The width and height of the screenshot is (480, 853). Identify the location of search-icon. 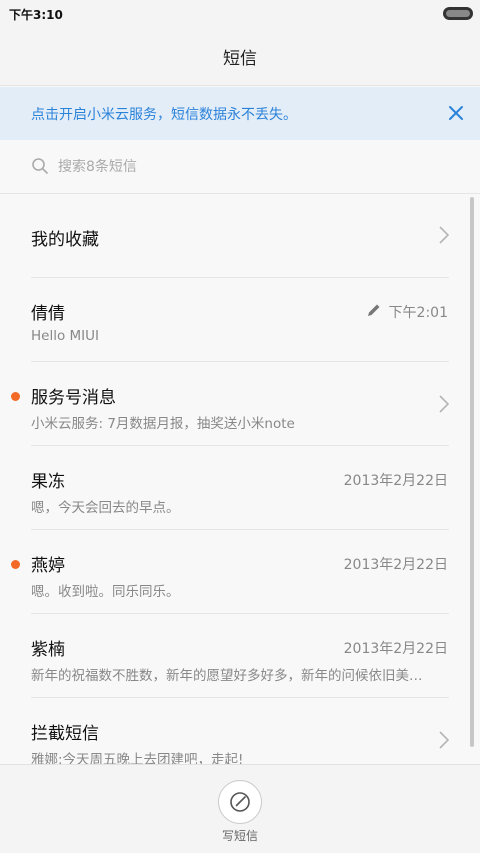
(40, 166).